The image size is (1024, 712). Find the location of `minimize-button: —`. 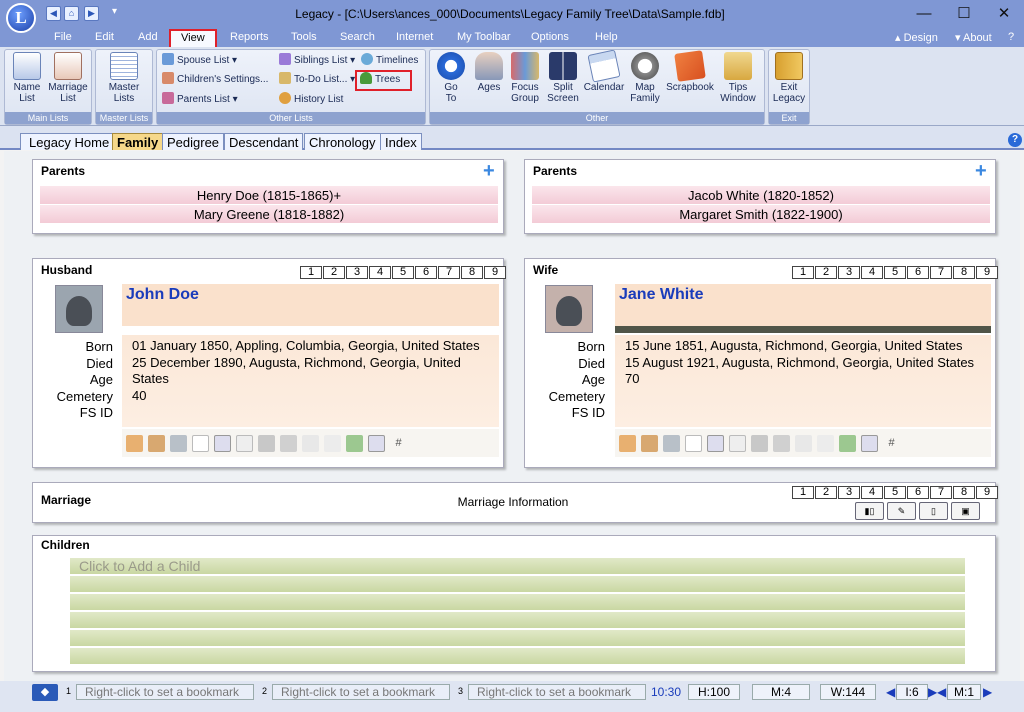

minimize-button: — is located at coordinates (924, 14).